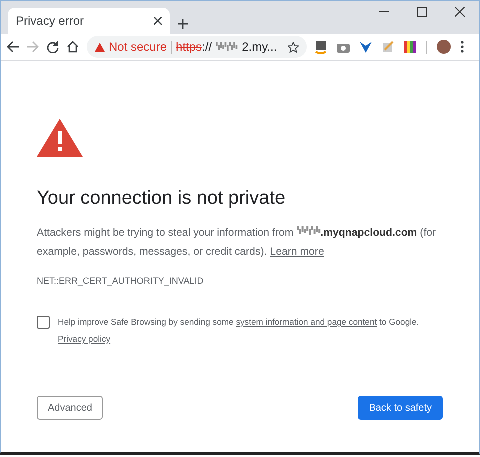 This screenshot has width=480, height=457. What do you see at coordinates (239, 331) in the screenshot?
I see `opt-in-text: Help improve Safe Browsing by sending some system information and page content to Google. Privacy policy` at bounding box center [239, 331].